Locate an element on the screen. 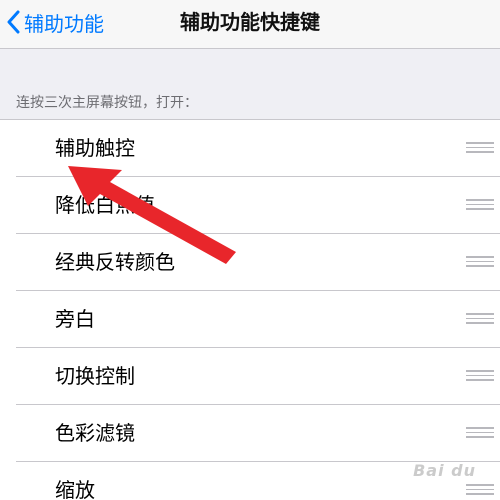 The image size is (500, 500). watermark: Bai du is located at coordinates (444, 470).